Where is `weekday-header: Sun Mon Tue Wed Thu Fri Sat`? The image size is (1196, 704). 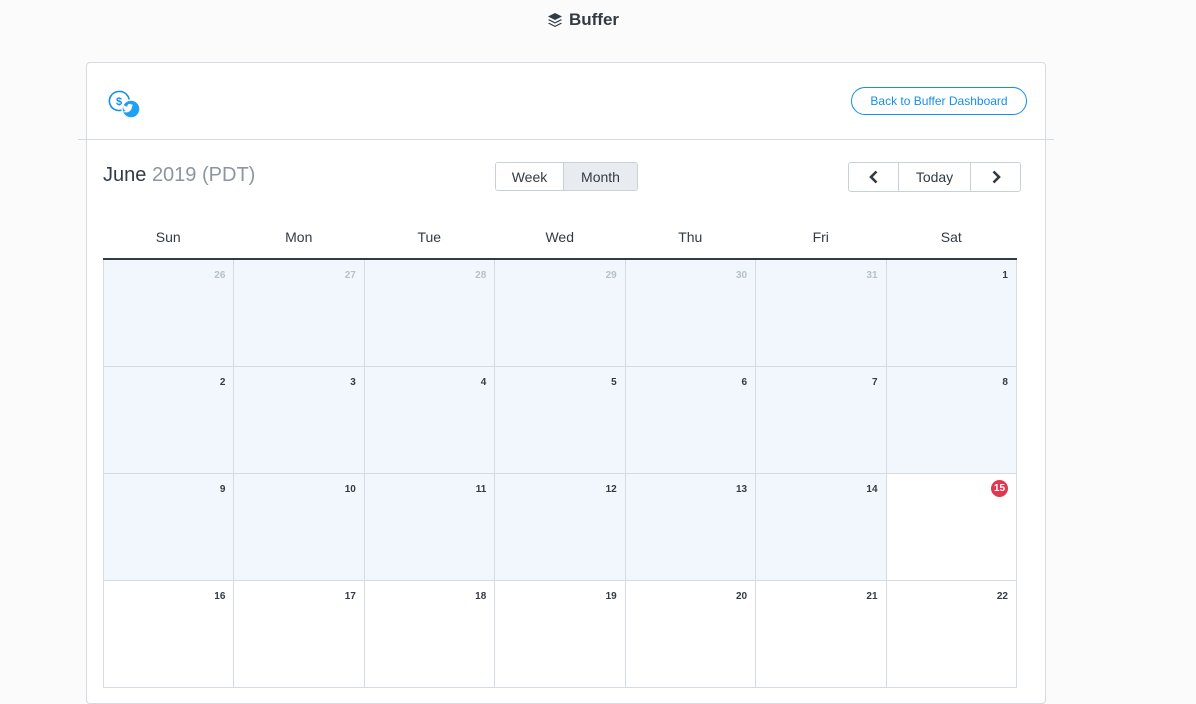
weekday-header: Sun Mon Tue Wed Thu Fri Sat is located at coordinates (560, 242).